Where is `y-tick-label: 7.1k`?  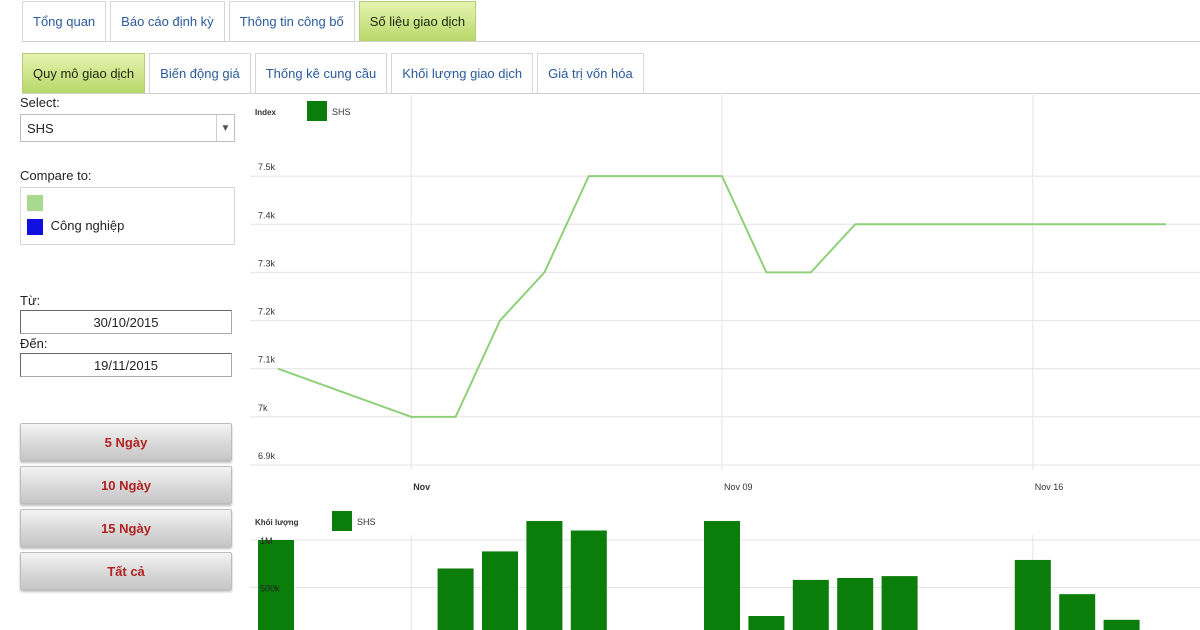
y-tick-label: 7.1k is located at coordinates (267, 360).